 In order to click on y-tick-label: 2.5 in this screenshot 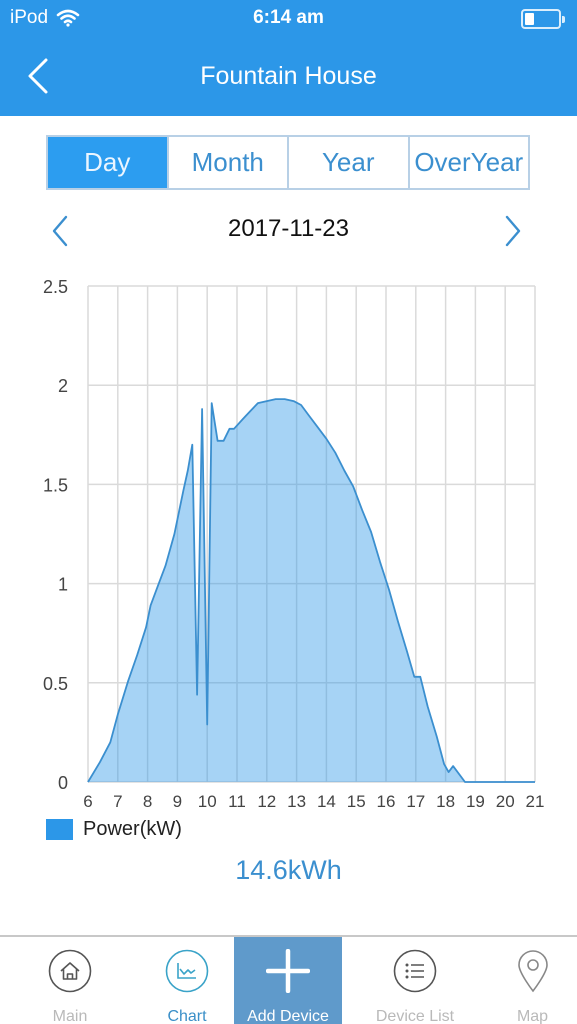, I will do `click(55, 287)`.